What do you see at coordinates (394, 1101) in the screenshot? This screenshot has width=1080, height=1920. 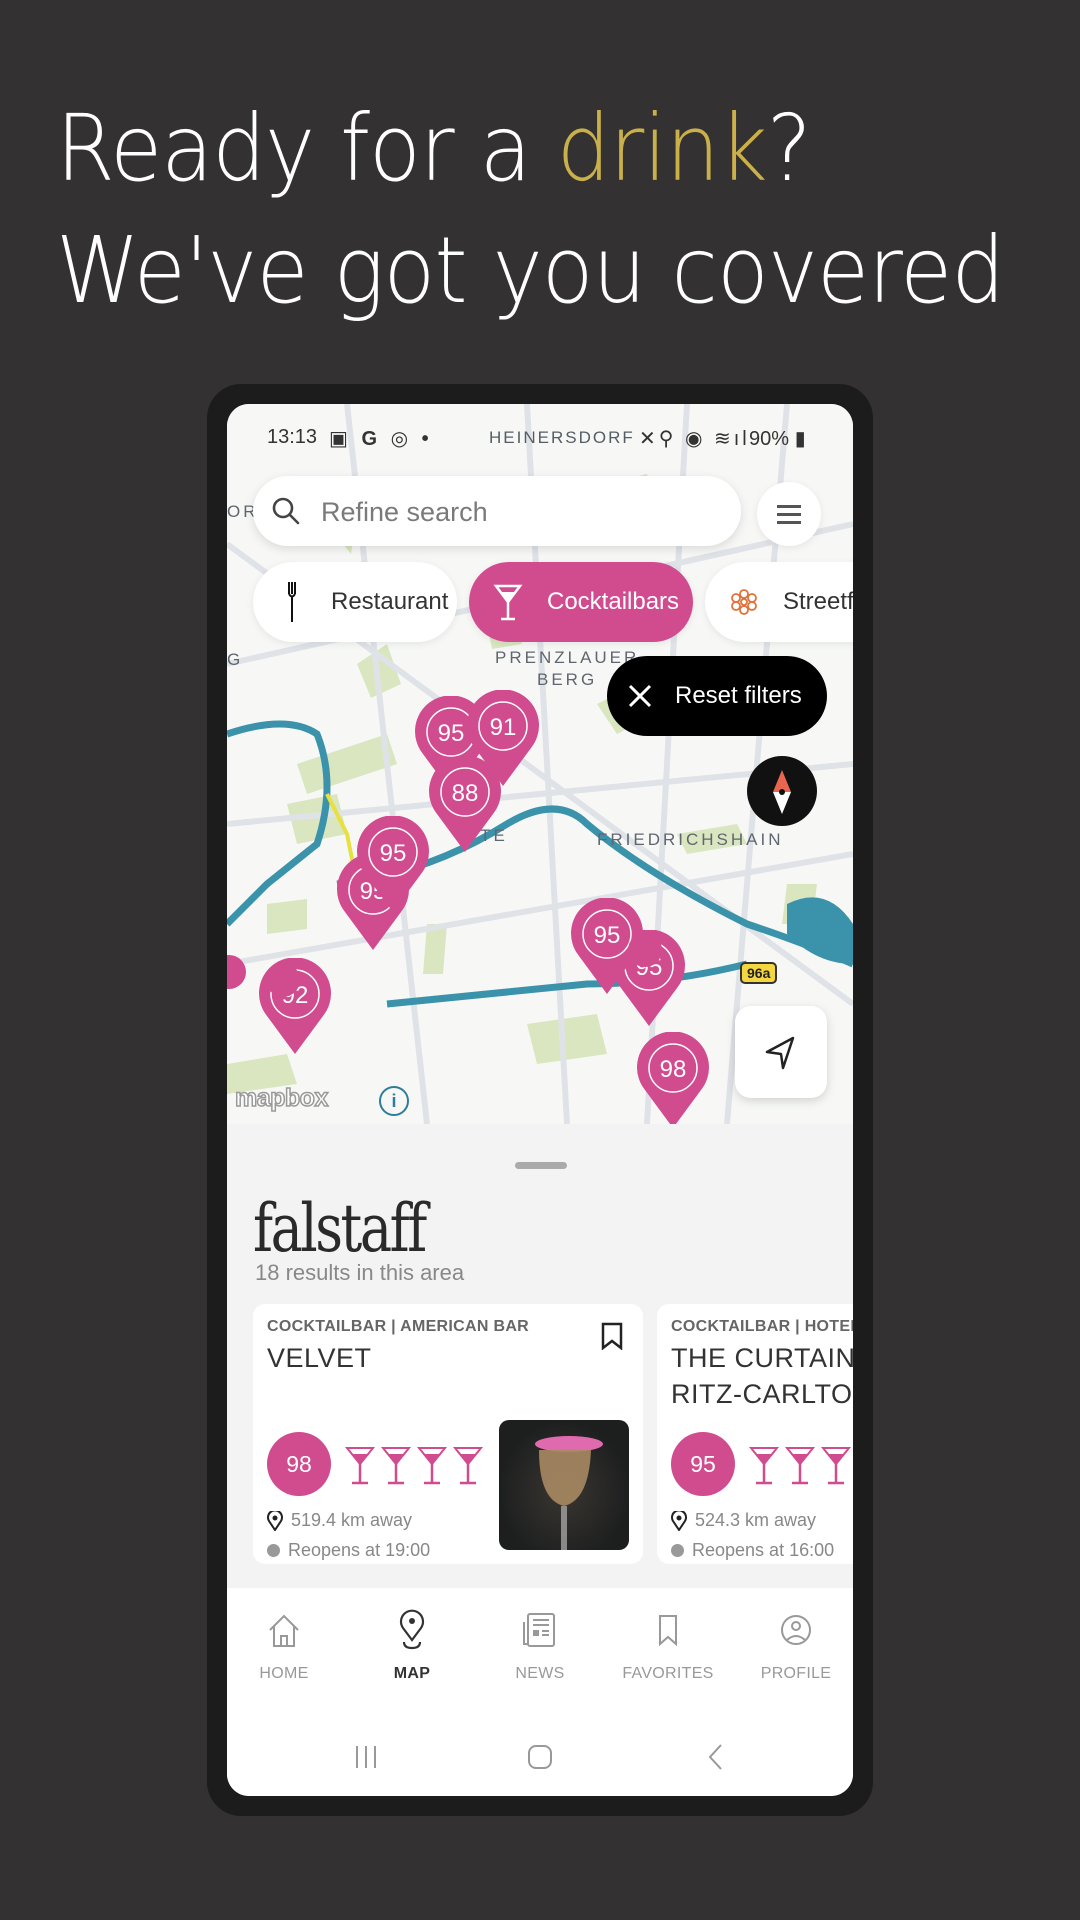 I see `info-icon: i` at bounding box center [394, 1101].